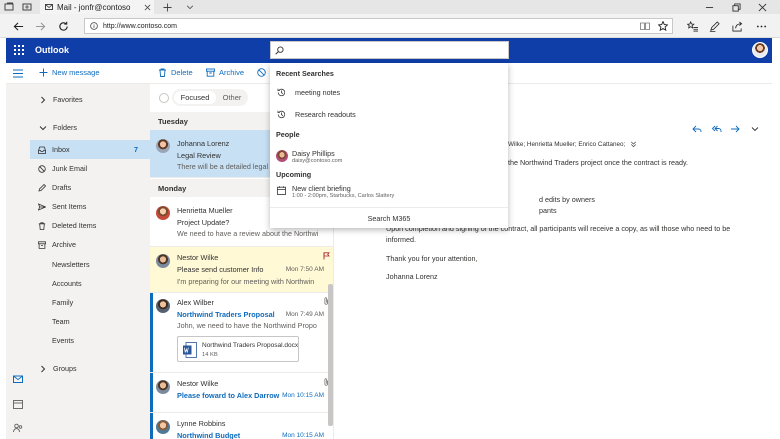  Describe the element at coordinates (736, 7) in the screenshot. I see `restore-icon` at that location.